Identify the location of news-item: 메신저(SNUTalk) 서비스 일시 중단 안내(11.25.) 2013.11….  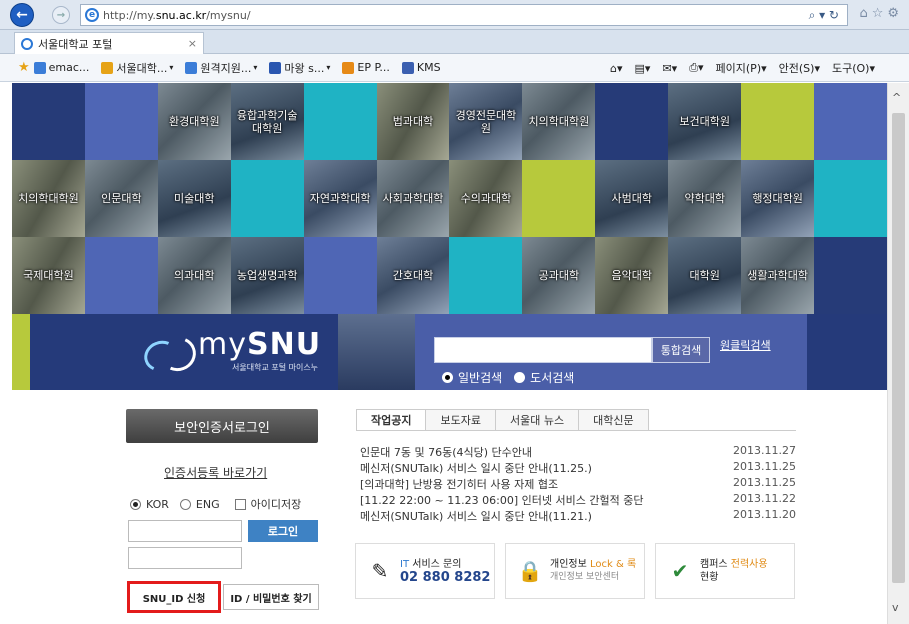
(578, 468).